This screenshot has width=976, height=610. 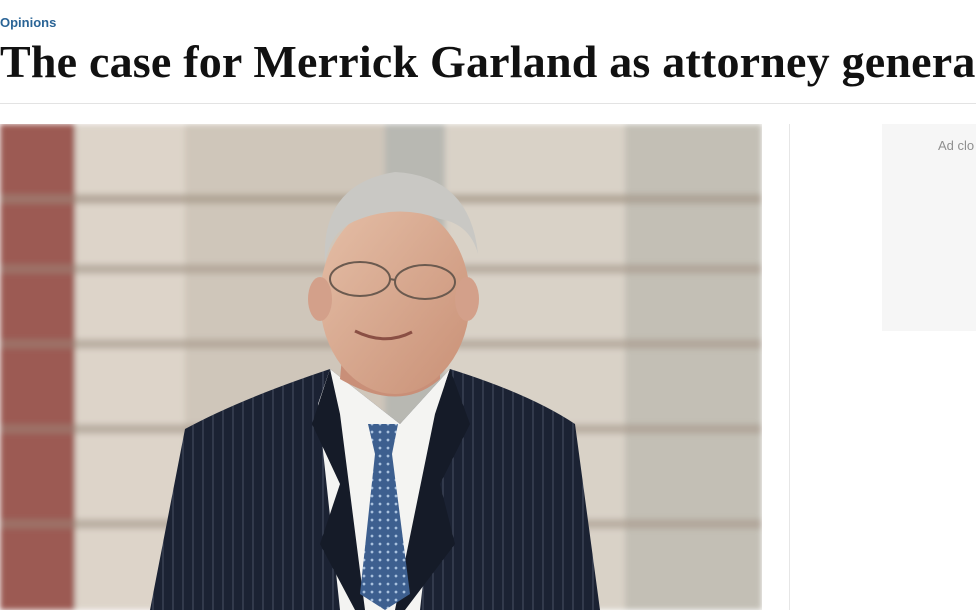 What do you see at coordinates (789, 367) in the screenshot?
I see `right-rail-divider` at bounding box center [789, 367].